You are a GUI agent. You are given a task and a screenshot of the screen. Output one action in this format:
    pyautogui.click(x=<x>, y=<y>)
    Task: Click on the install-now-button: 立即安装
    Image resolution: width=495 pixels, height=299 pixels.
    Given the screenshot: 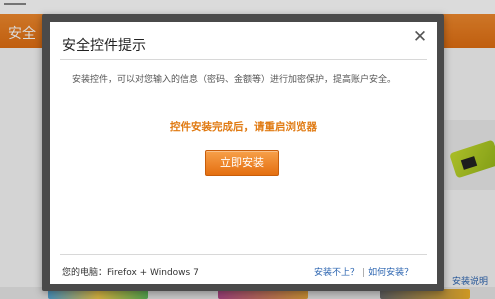 What is the action you would take?
    pyautogui.click(x=242, y=163)
    